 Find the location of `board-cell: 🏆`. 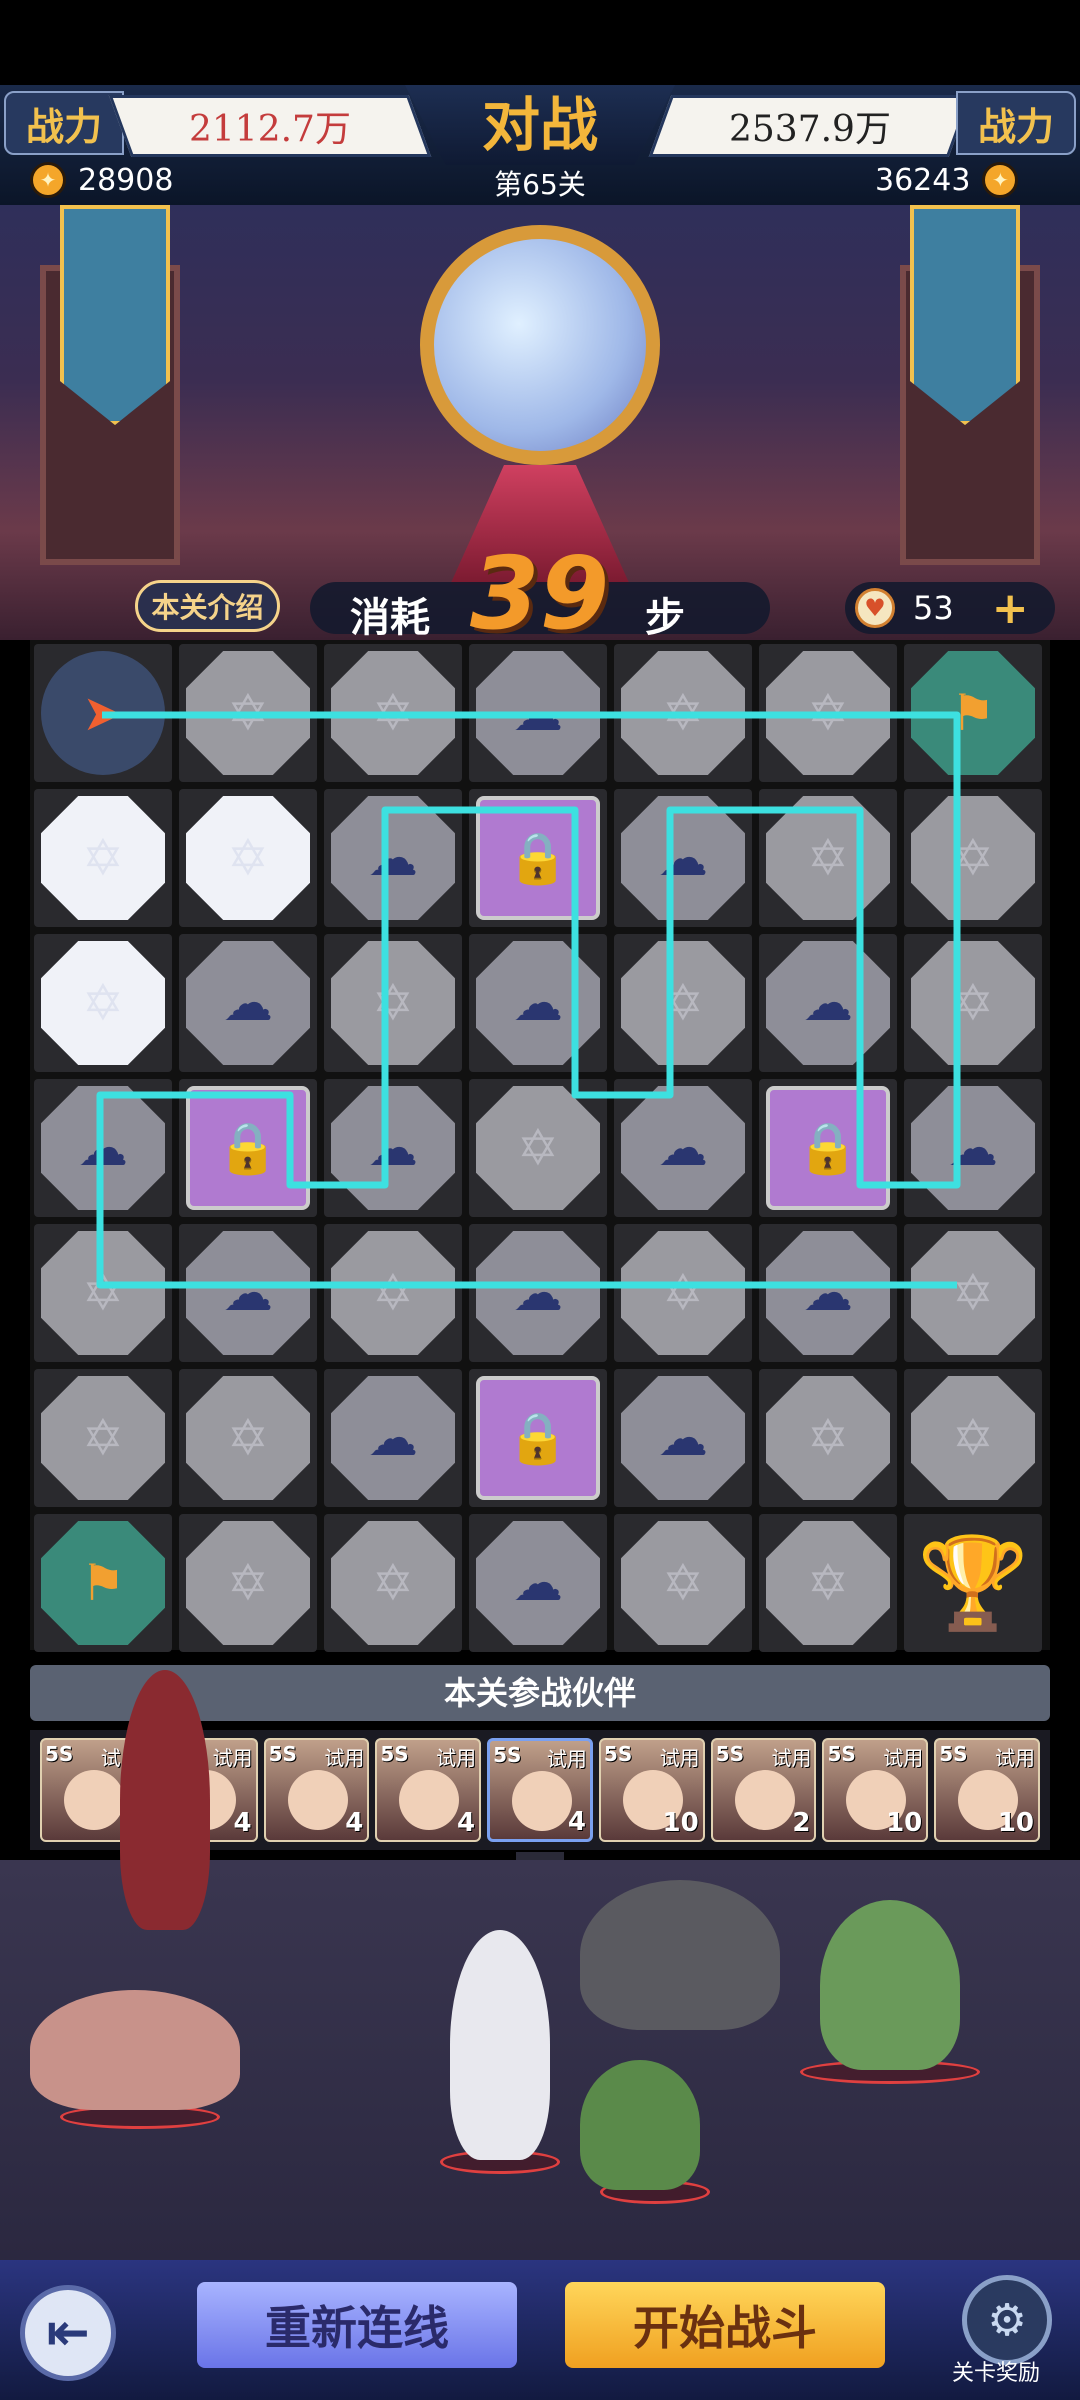

board-cell: 🏆 is located at coordinates (973, 1583).